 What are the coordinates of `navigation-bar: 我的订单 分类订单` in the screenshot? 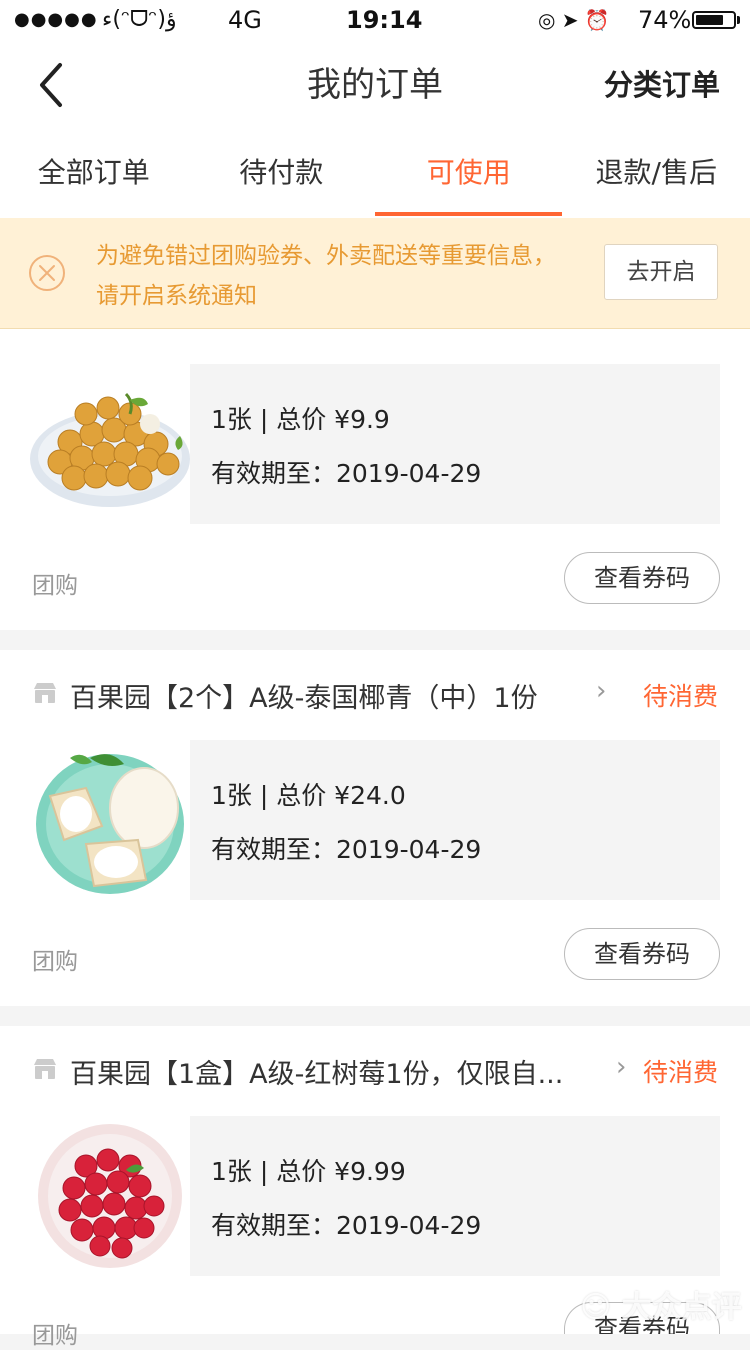 It's located at (375, 85).